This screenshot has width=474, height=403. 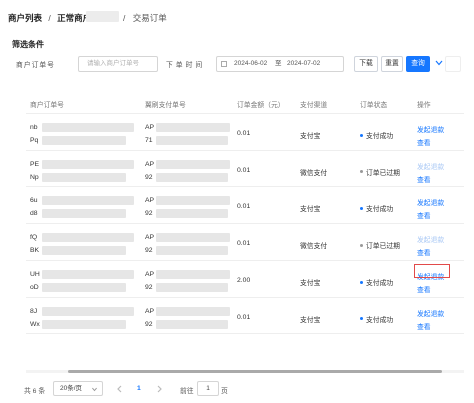 What do you see at coordinates (34, 177) in the screenshot?
I see `merchant-order-number: Np` at bounding box center [34, 177].